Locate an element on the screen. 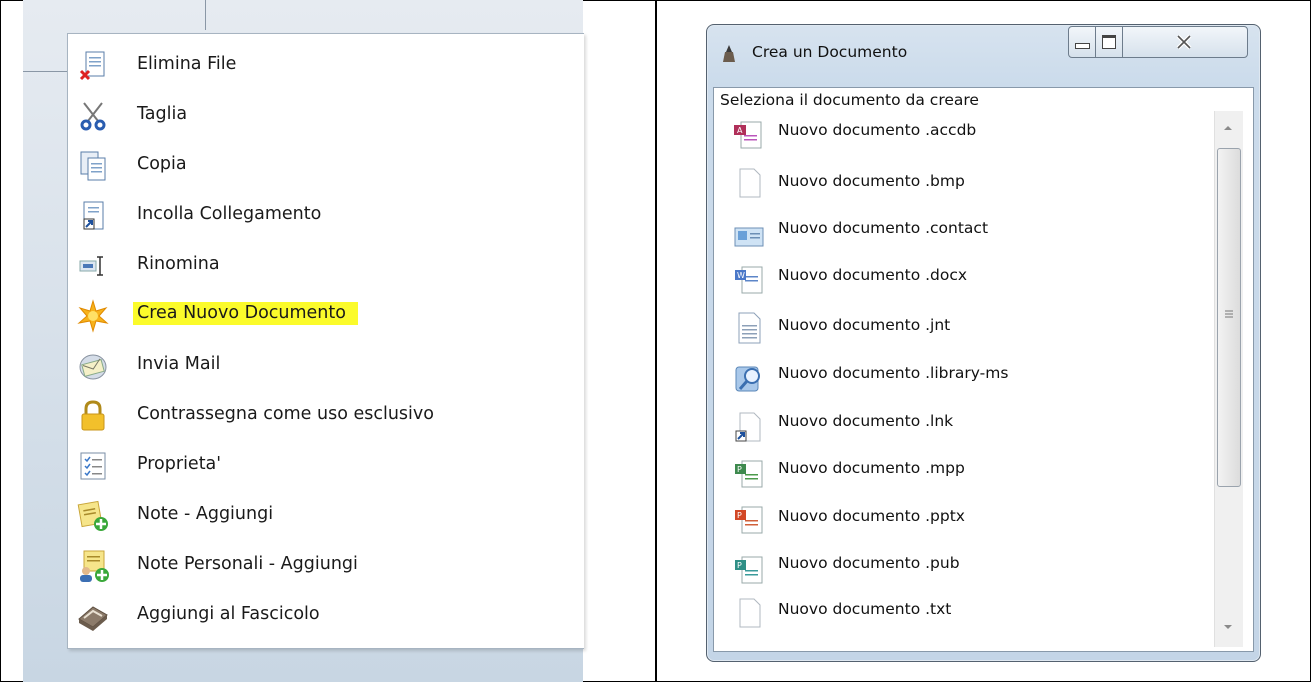 The width and height of the screenshot is (1311, 682). add-to-folder-icon is located at coordinates (93, 618).